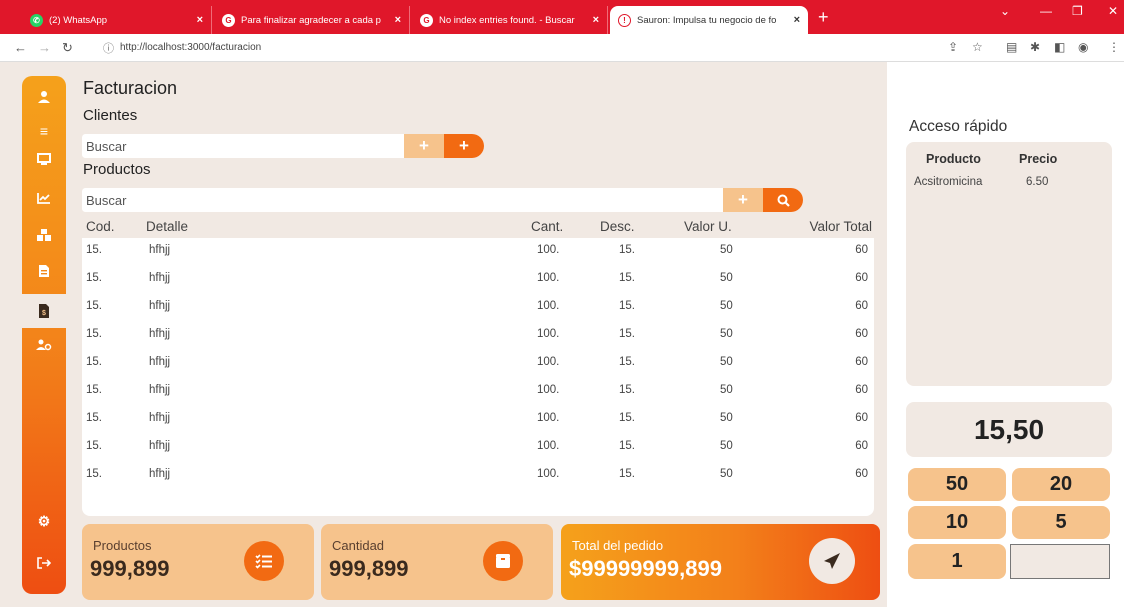  Describe the element at coordinates (840, 226) in the screenshot. I see `col-valor-total: Valor Total` at that location.